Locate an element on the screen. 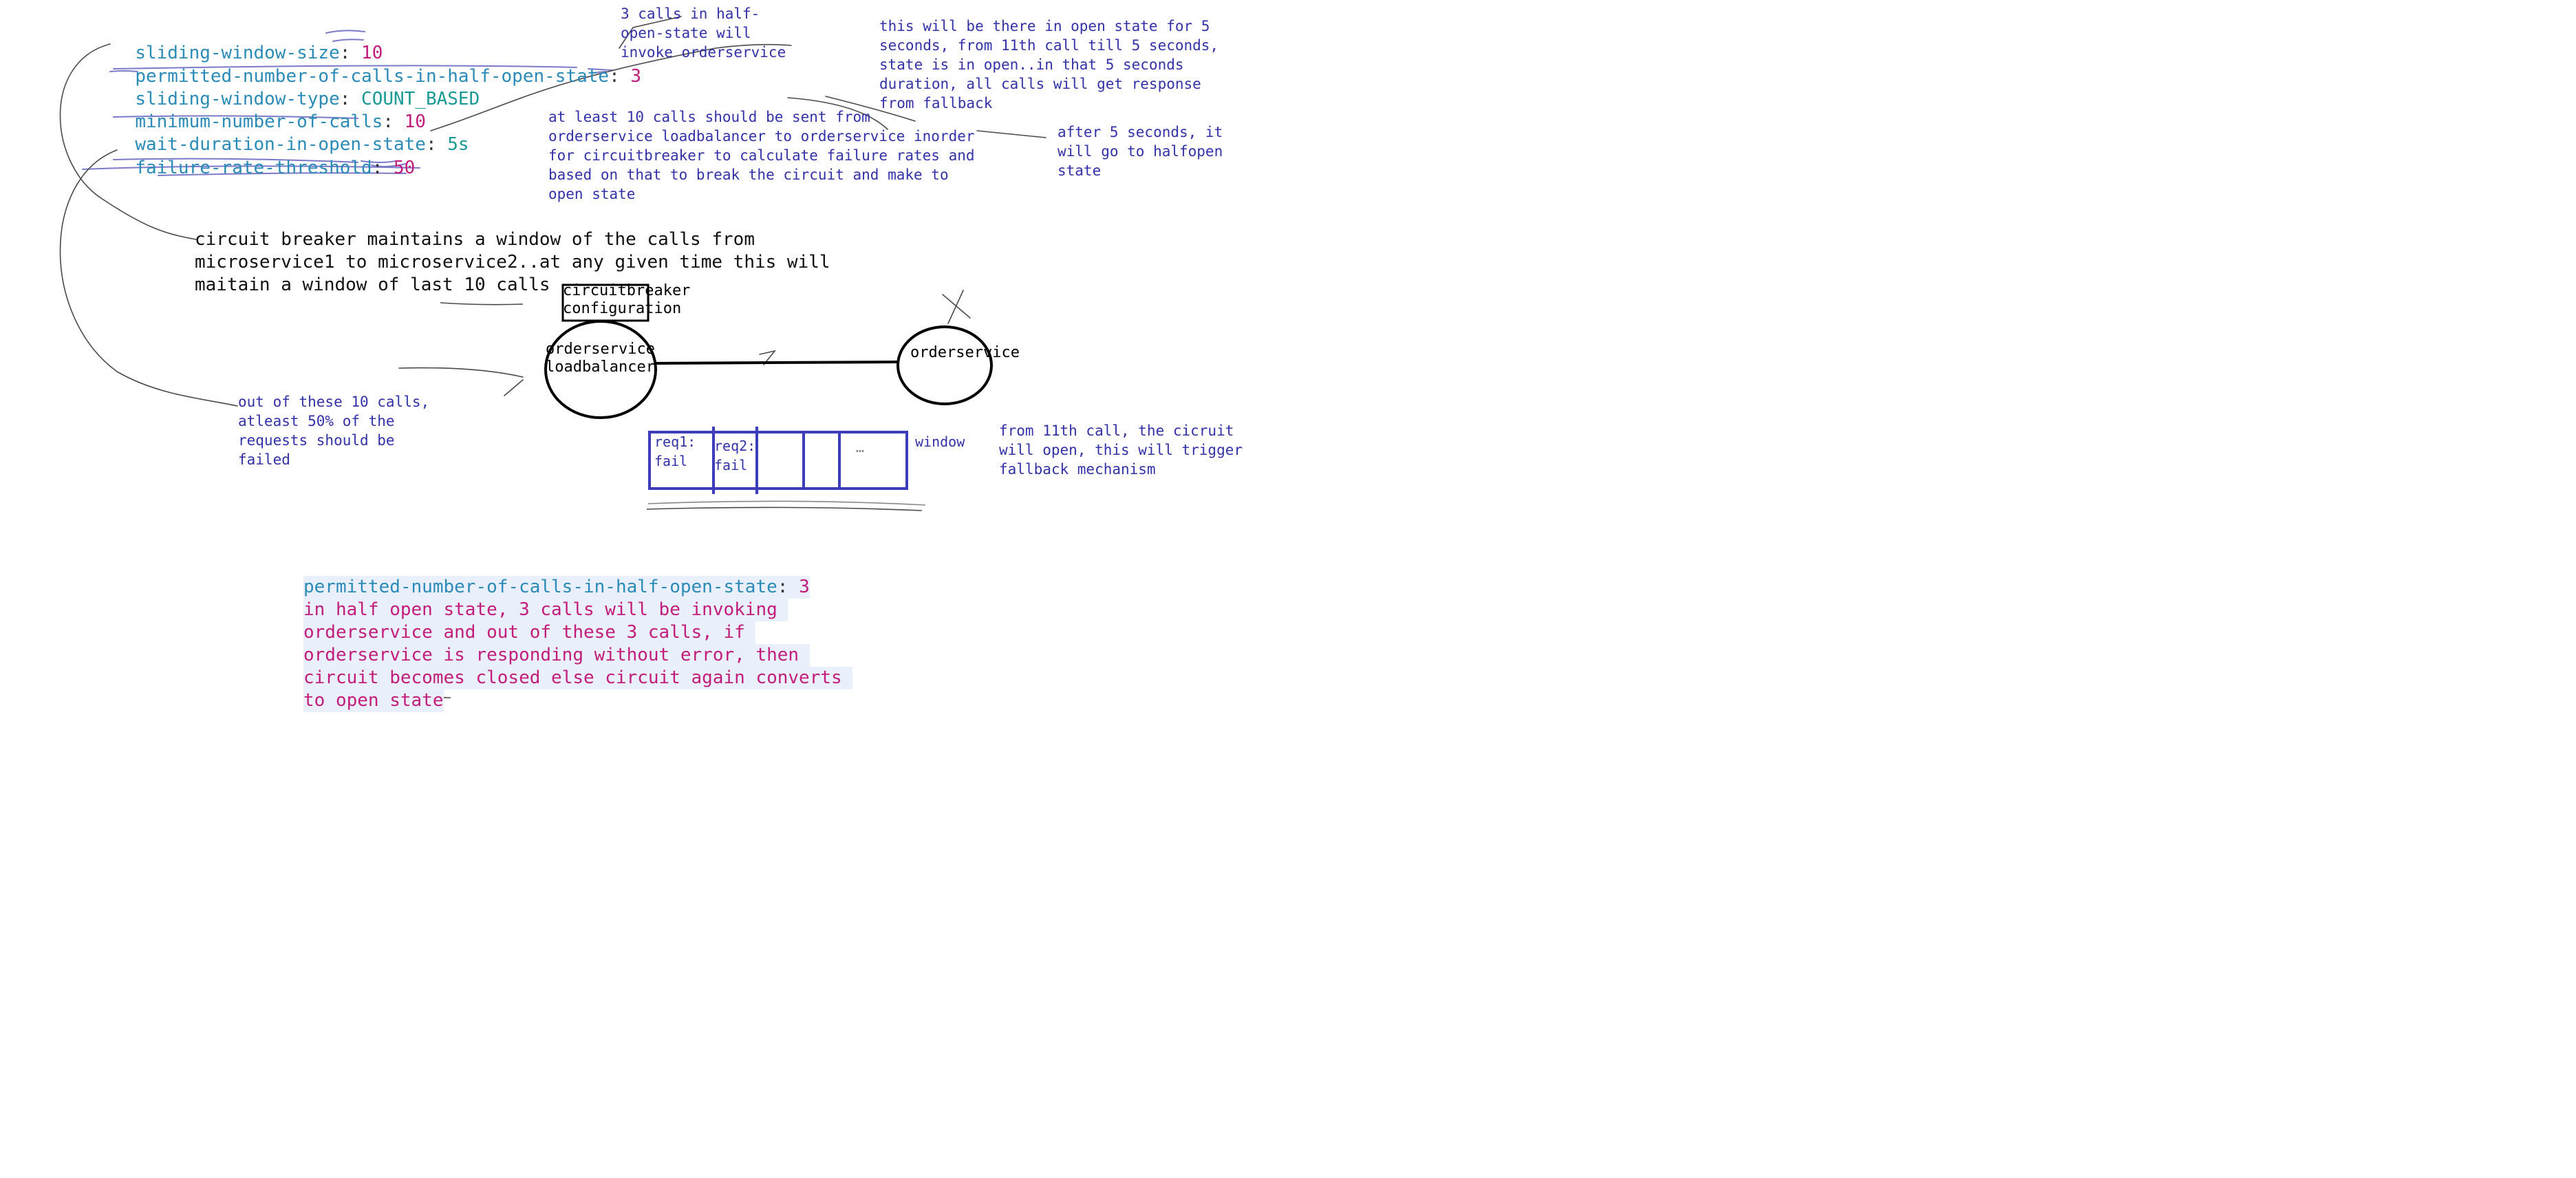 Image resolution: width=2576 pixels, height=1178 pixels. config-value: 3 is located at coordinates (636, 76).